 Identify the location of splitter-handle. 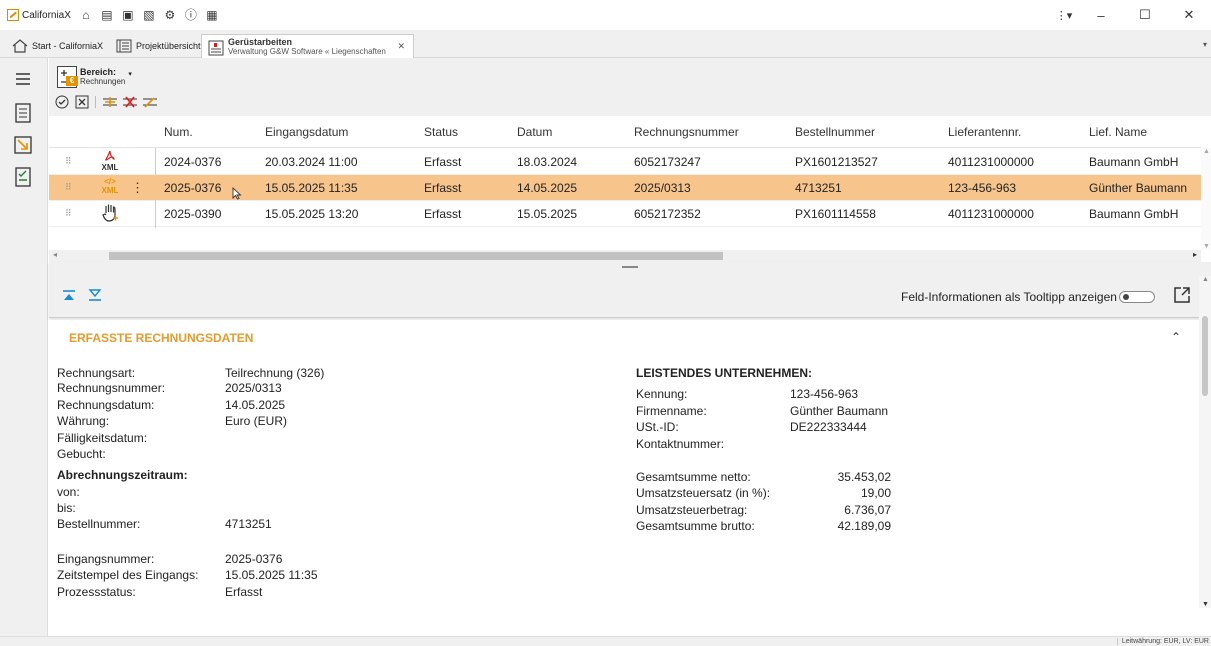
(630, 267).